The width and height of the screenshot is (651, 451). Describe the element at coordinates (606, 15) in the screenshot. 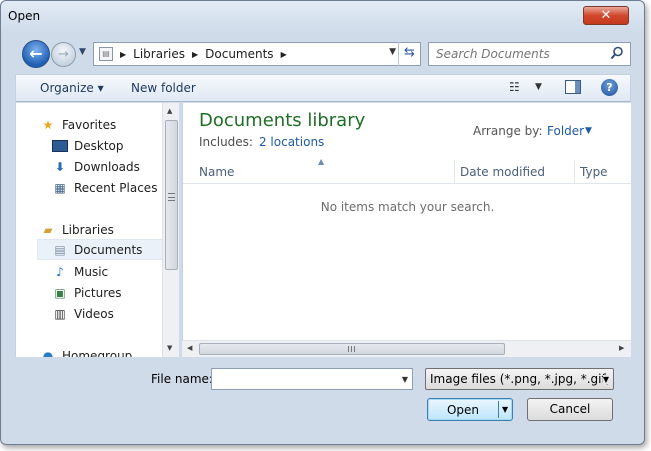

I see `close-button: ✕` at that location.